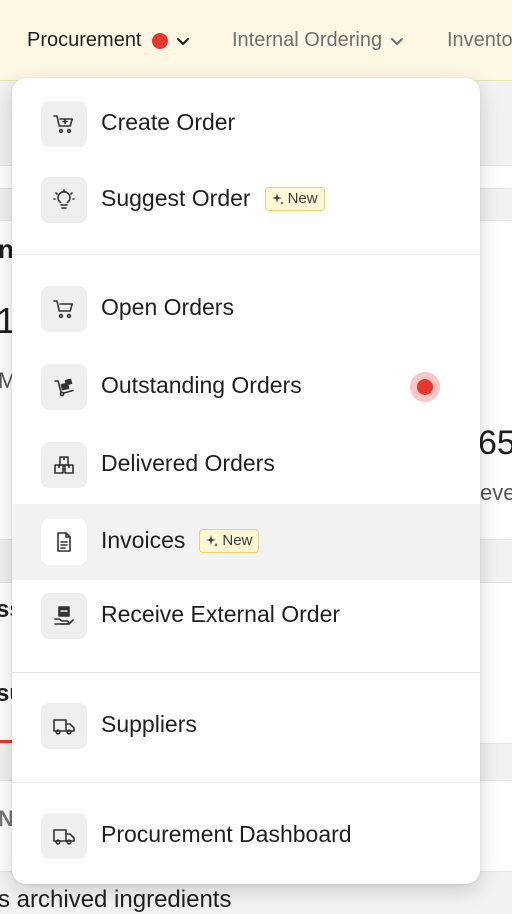  I want to click on menu-item-label: Create Order, so click(168, 122).